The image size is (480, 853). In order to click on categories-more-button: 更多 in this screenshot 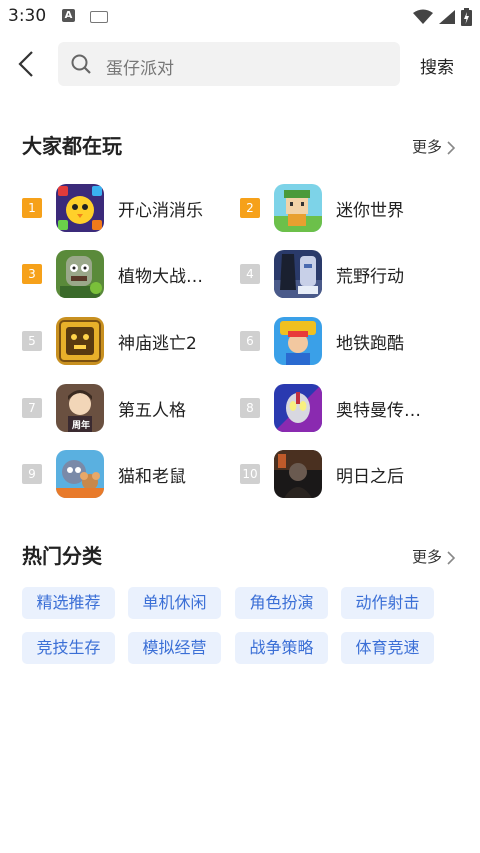, I will do `click(434, 556)`.